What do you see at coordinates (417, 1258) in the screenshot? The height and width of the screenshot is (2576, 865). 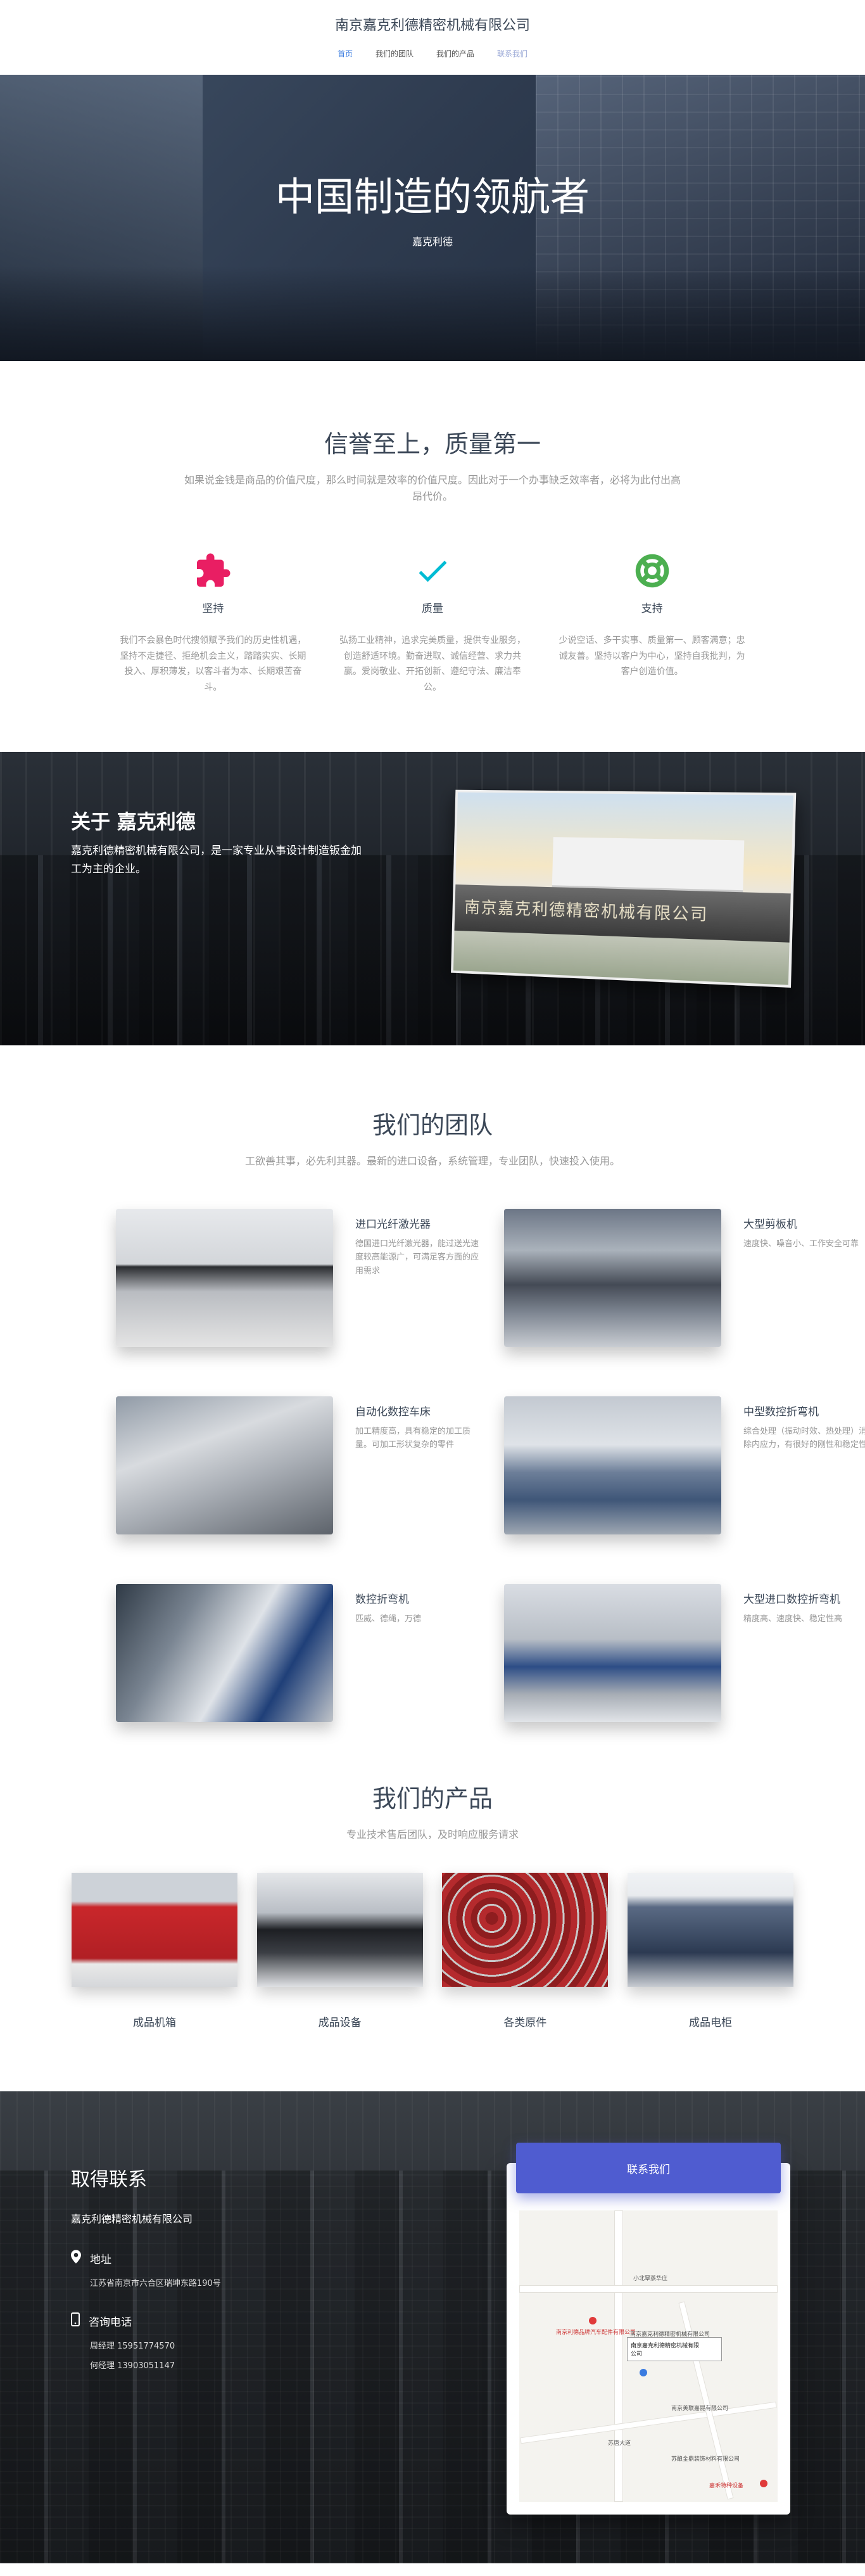 I see `team-card-text: 德国进口光纤激光器，能过送光速度较高能源广，可满足客方面的应用需求` at bounding box center [417, 1258].